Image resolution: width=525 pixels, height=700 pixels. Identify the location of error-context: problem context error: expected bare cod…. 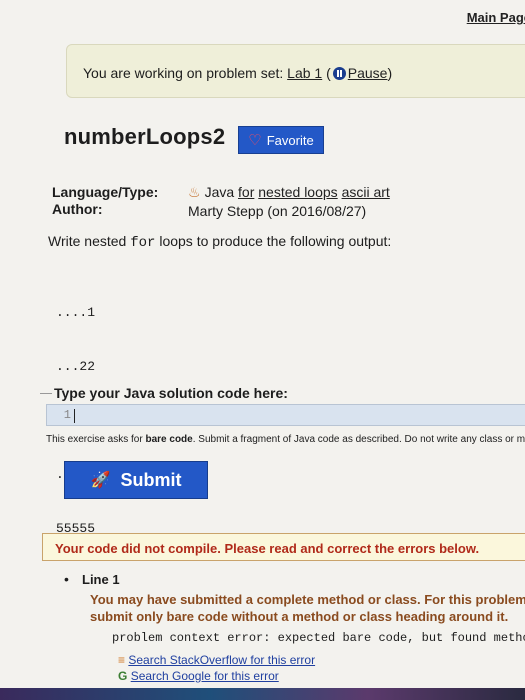
(318, 638).